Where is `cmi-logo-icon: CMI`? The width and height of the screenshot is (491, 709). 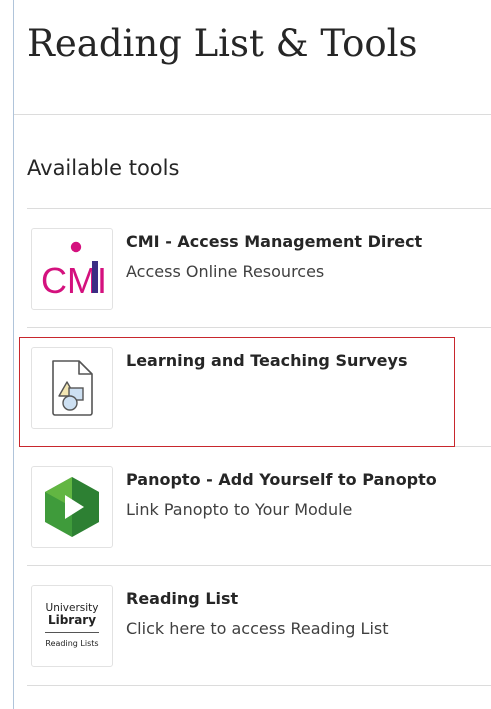 cmi-logo-icon: CMI is located at coordinates (72, 269).